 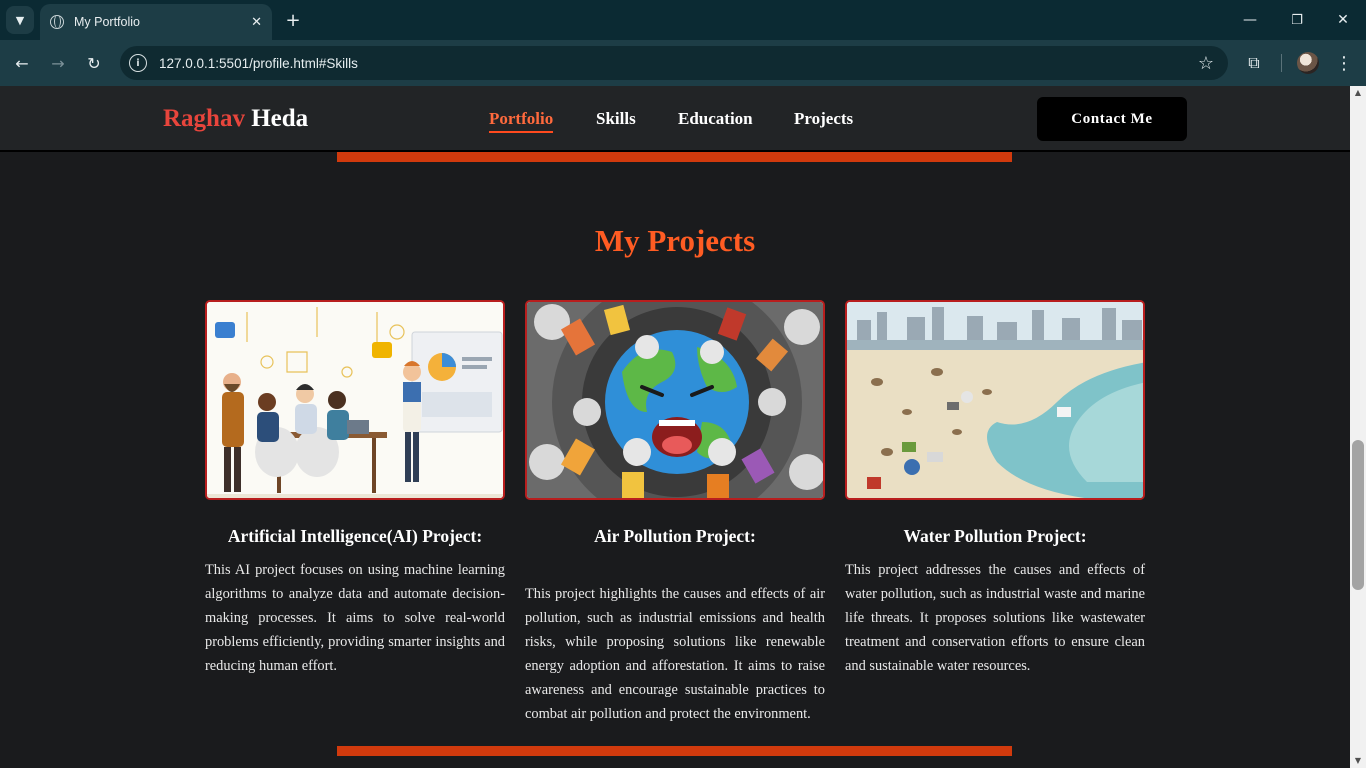 I want to click on site-info-icon: i, so click(x=138, y=63).